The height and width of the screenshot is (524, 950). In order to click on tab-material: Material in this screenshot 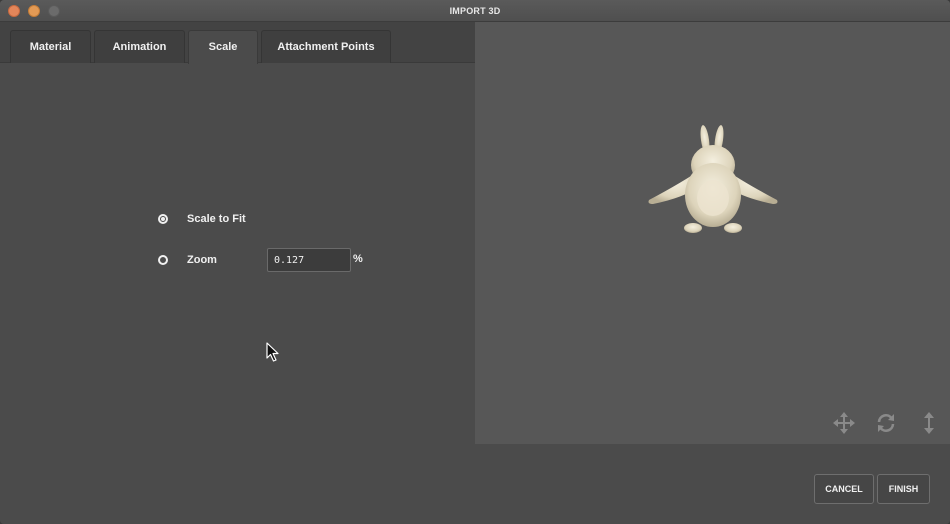, I will do `click(50, 46)`.